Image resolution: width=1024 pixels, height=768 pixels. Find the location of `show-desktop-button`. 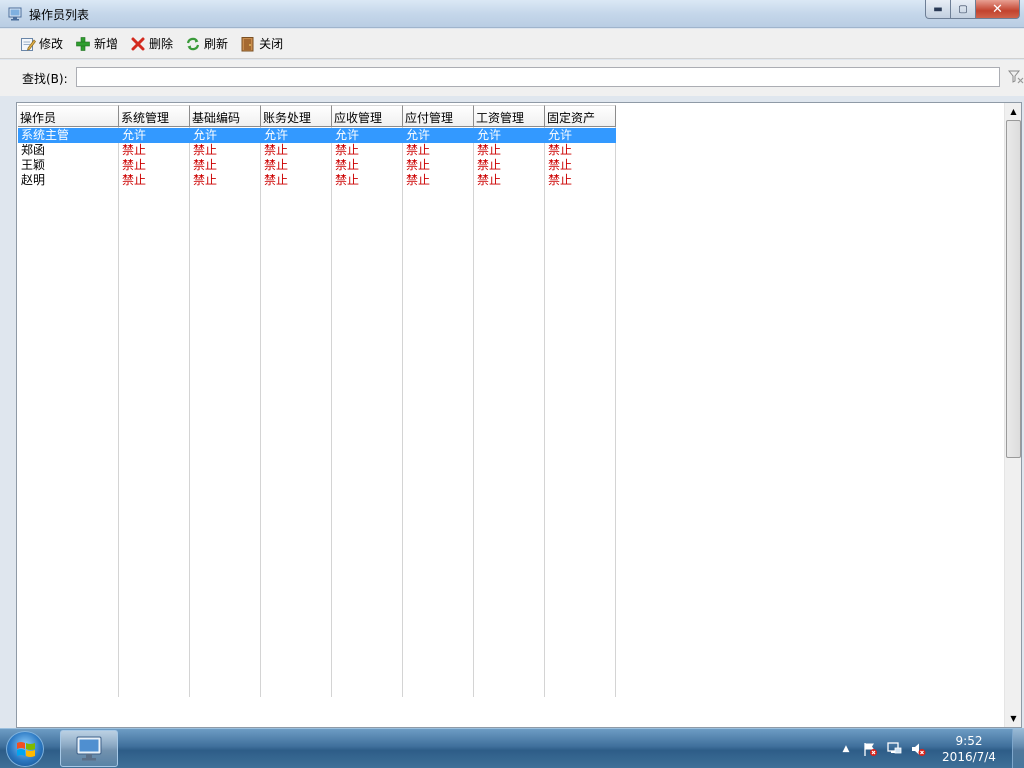

show-desktop-button is located at coordinates (1018, 748).